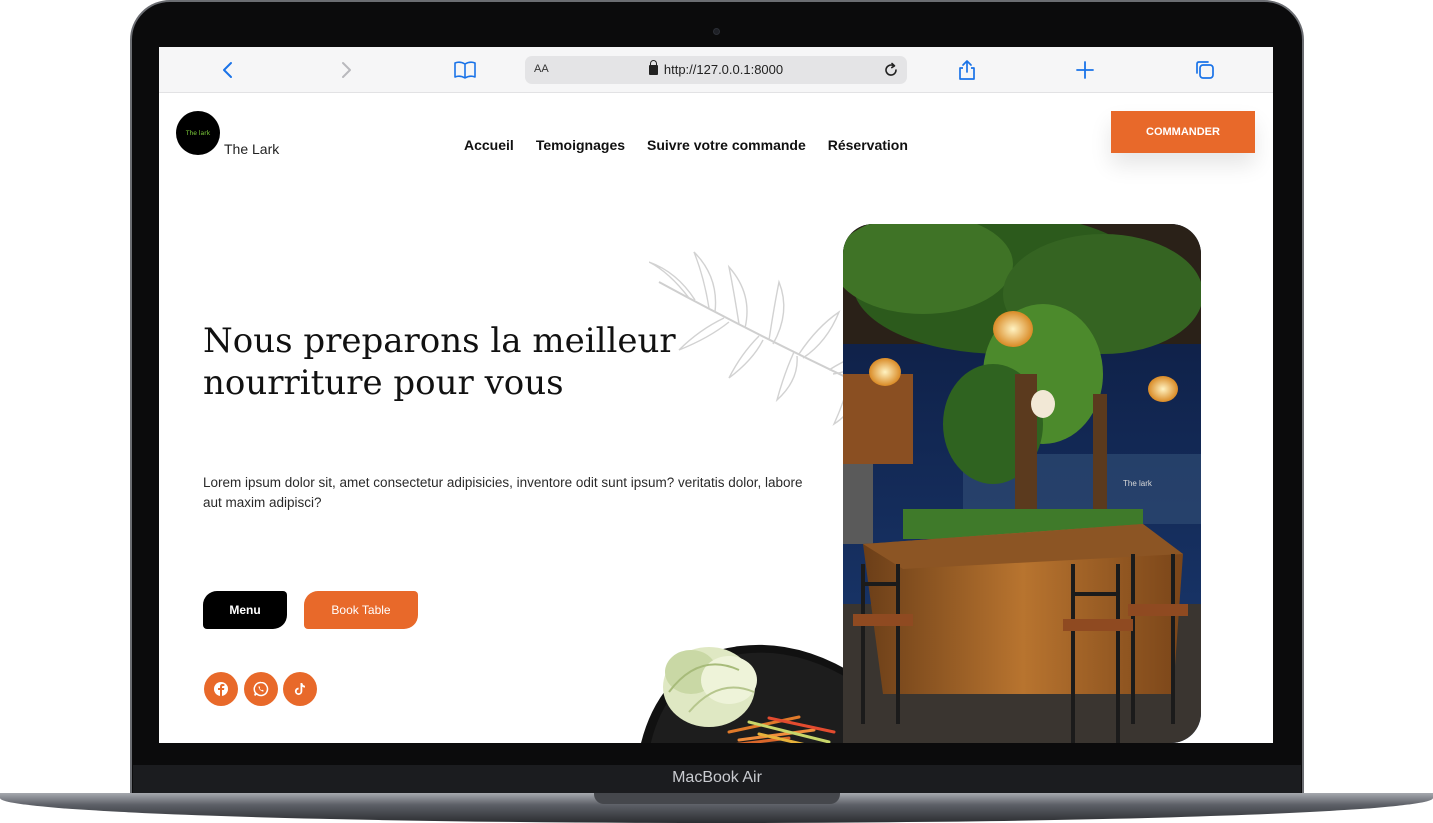 This screenshot has height=823, width=1433. I want to click on photo-sign-text: The lark, so click(1138, 483).